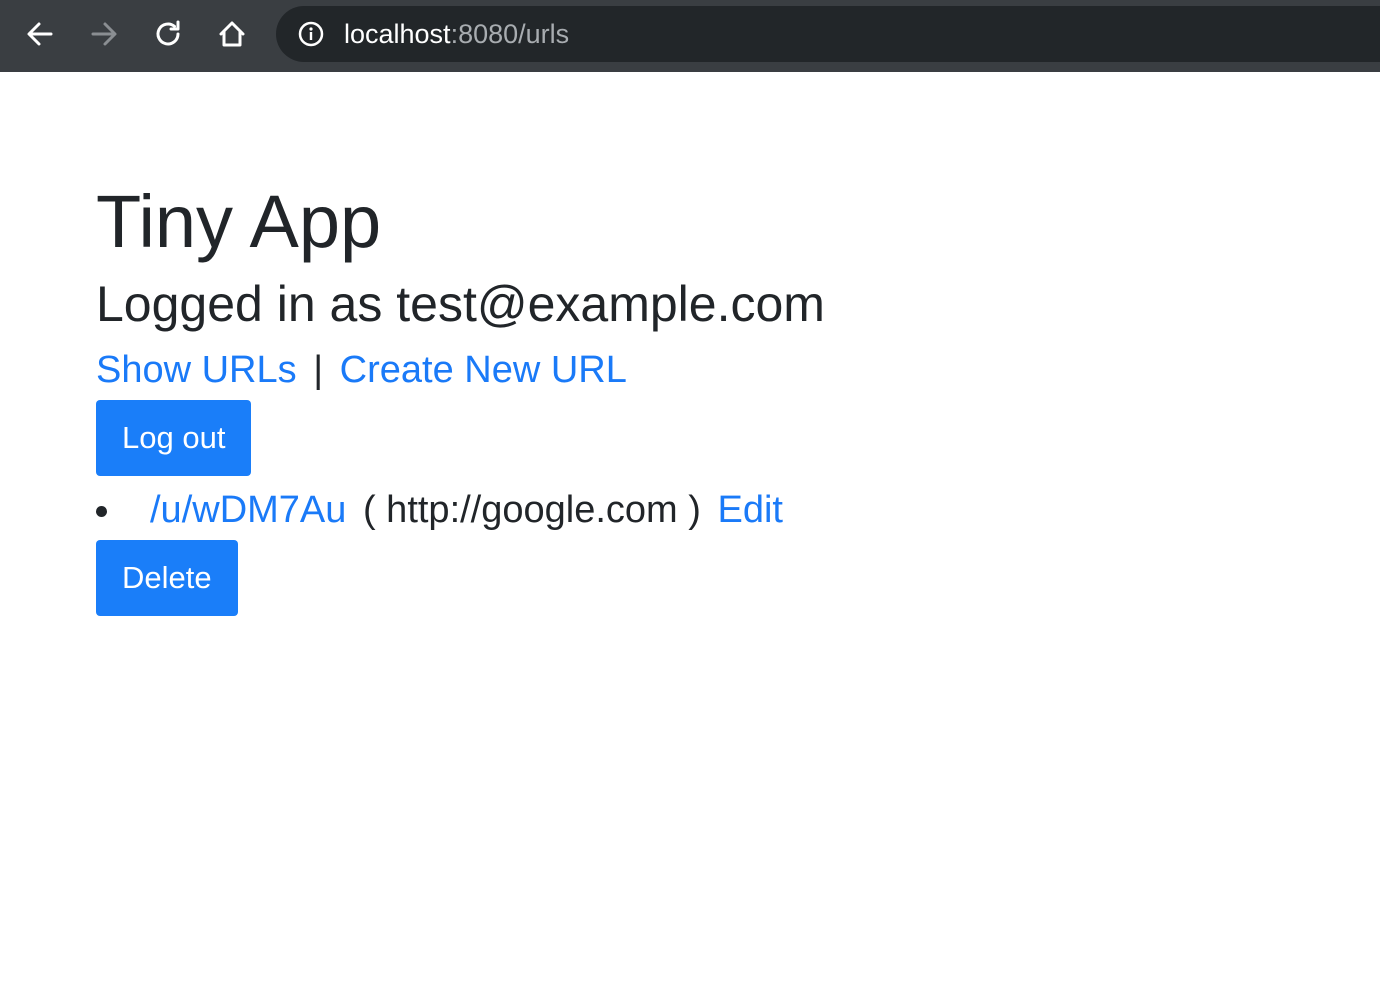 The height and width of the screenshot is (1006, 1380). Describe the element at coordinates (174, 438) in the screenshot. I see `logout-button: Log out` at that location.